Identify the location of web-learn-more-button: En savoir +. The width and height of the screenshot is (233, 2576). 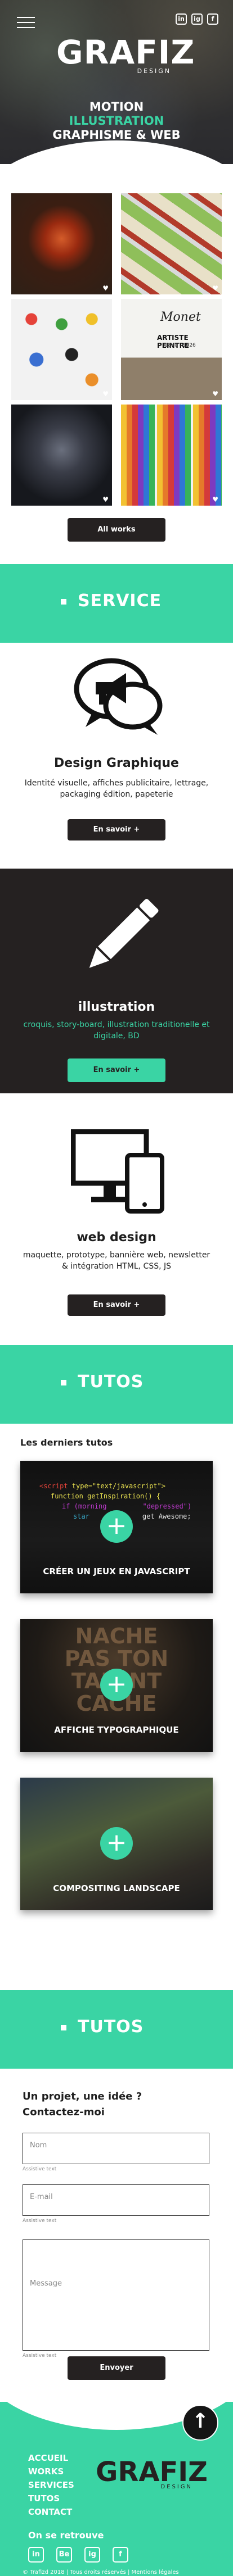
(116, 1305).